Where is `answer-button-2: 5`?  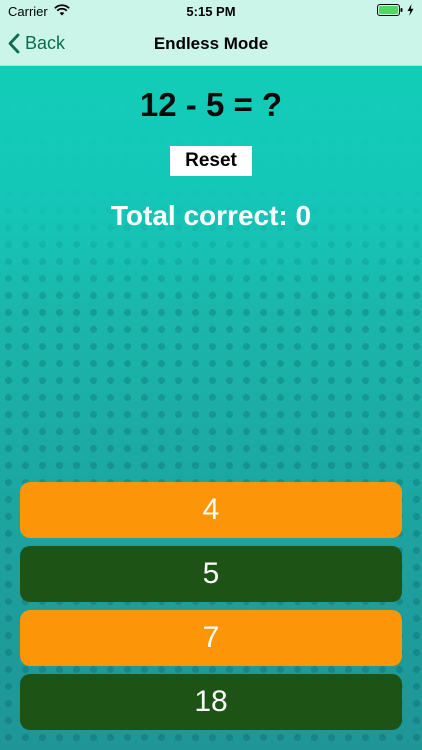
answer-button-2: 5 is located at coordinates (211, 574).